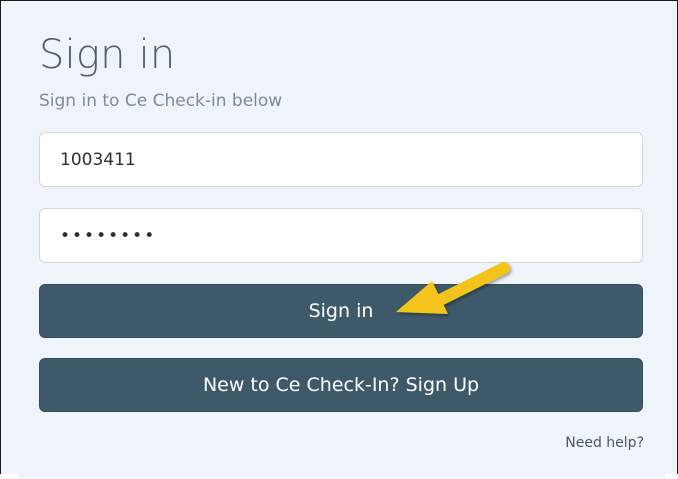 The width and height of the screenshot is (678, 479). I want to click on sign-up-button-label: New to Ce Check-In? Sign Up, so click(341, 385).